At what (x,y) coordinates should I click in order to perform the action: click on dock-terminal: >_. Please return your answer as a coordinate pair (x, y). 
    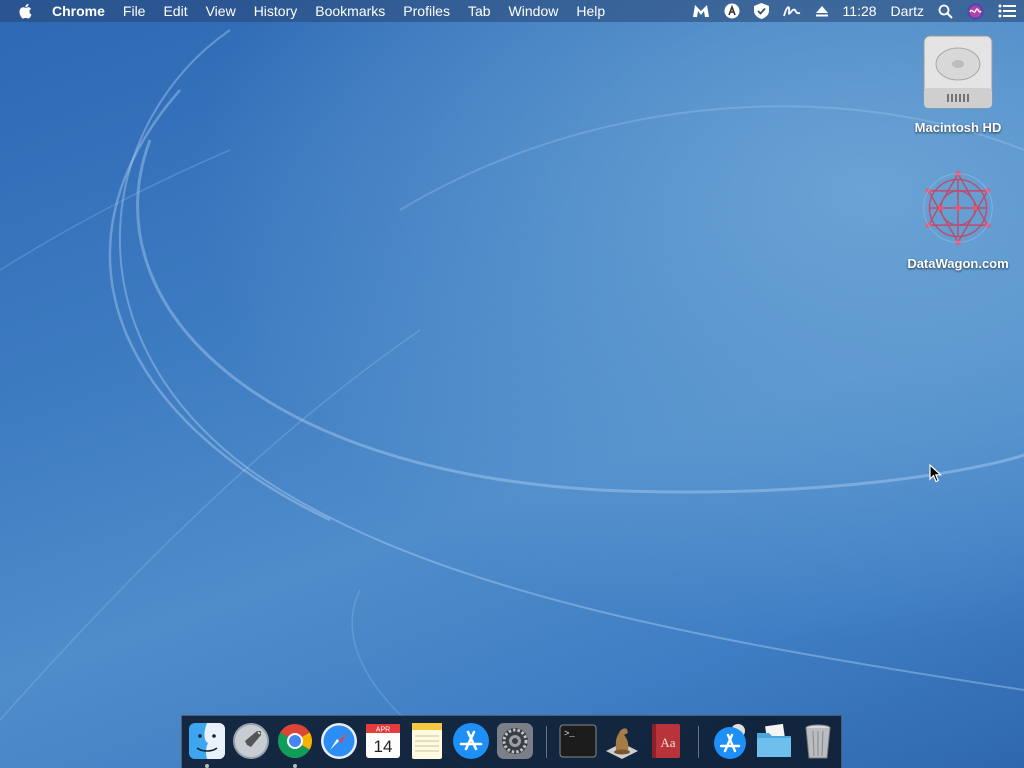
    Looking at the image, I should click on (578, 741).